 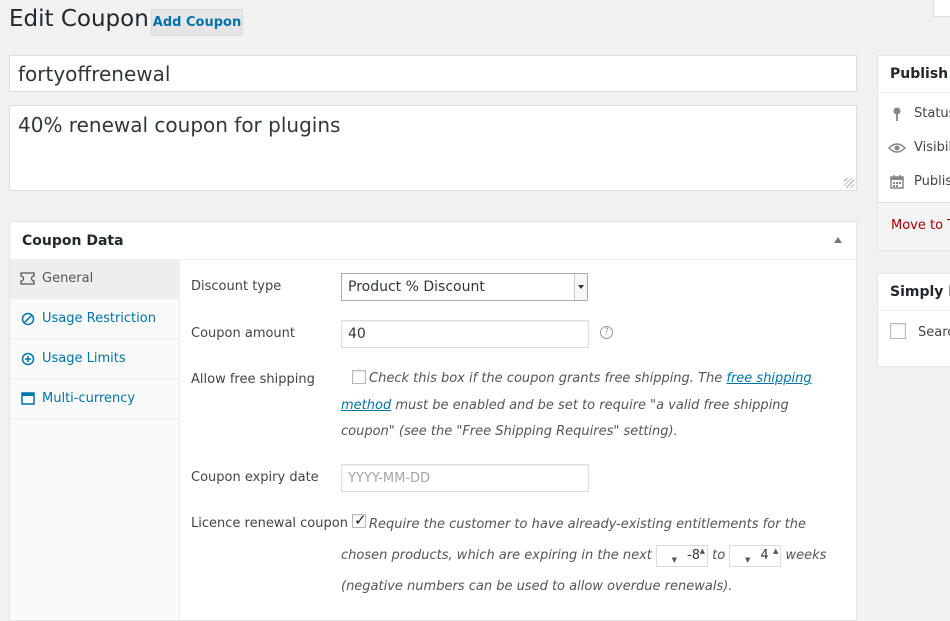 What do you see at coordinates (433, 241) in the screenshot?
I see `coupon-data-header: Coupon Data` at bounding box center [433, 241].